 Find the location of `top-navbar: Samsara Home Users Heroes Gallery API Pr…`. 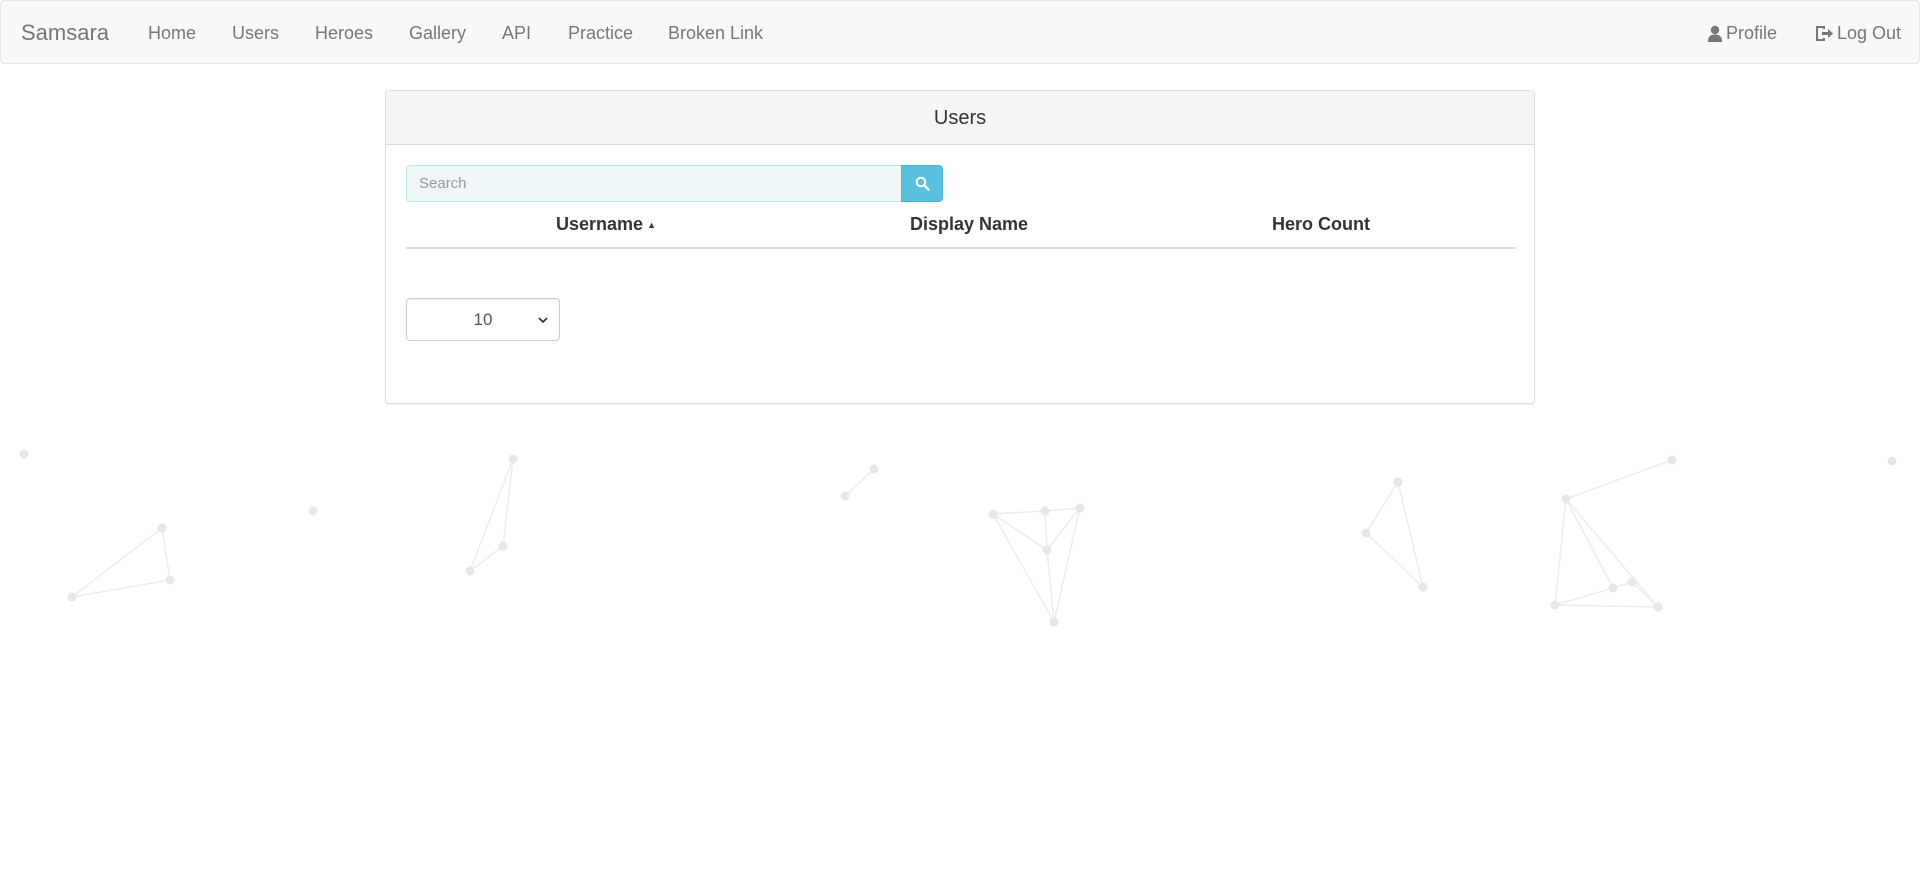

top-navbar: Samsara Home Users Heroes Gallery API Pr… is located at coordinates (960, 32).